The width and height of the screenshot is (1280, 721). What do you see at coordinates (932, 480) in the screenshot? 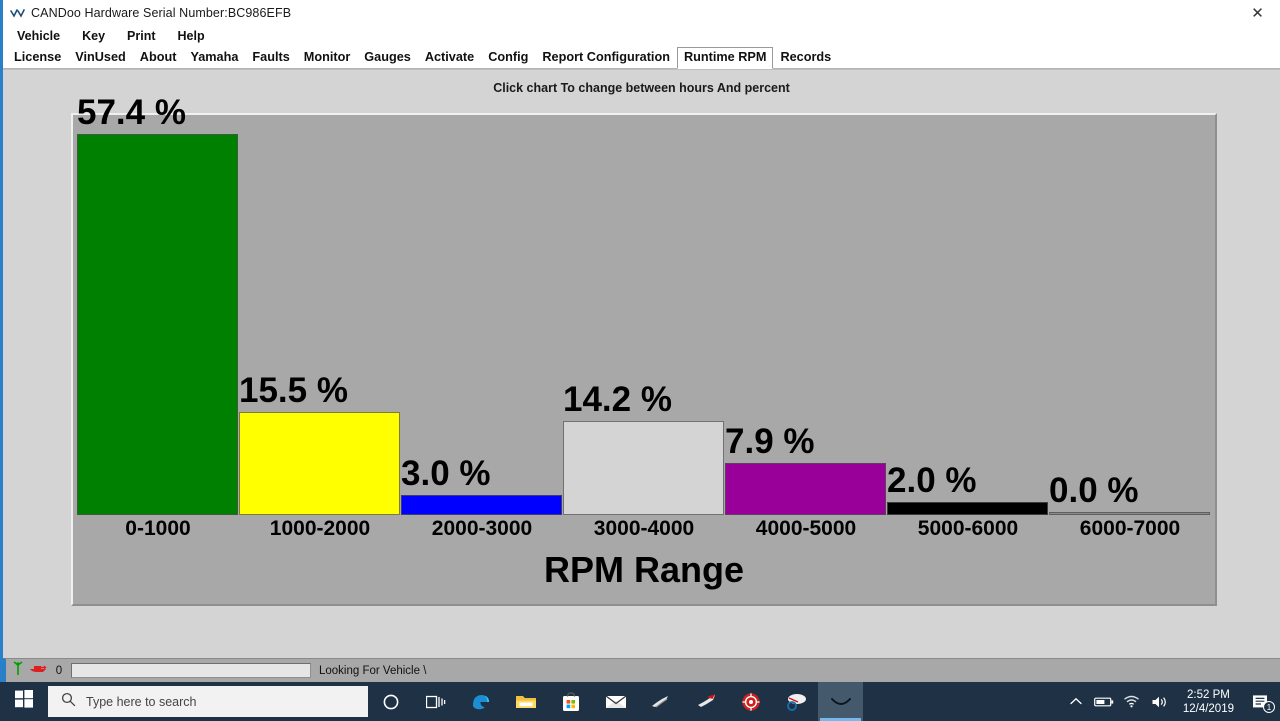
I see `chart-bar-value-label: 2.0 %` at bounding box center [932, 480].